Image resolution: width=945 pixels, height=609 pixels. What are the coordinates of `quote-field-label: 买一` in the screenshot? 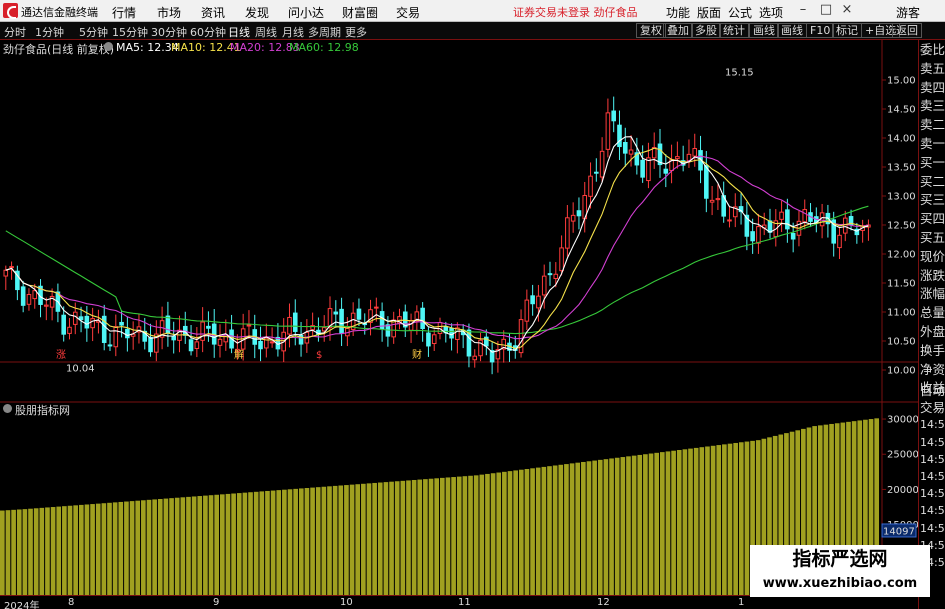 It's located at (932, 162).